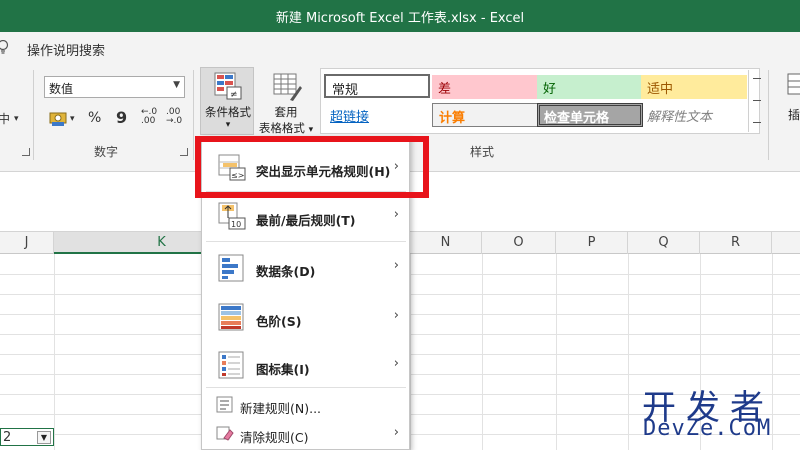 The image size is (800, 450). I want to click on filter-cell: 2 ▼, so click(27, 437).